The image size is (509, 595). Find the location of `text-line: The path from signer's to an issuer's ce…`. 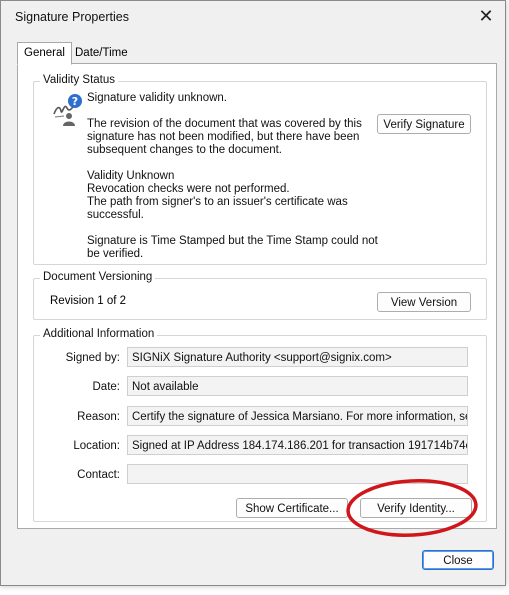

text-line: The path from signer's to an issuer's ce… is located at coordinates (217, 202).